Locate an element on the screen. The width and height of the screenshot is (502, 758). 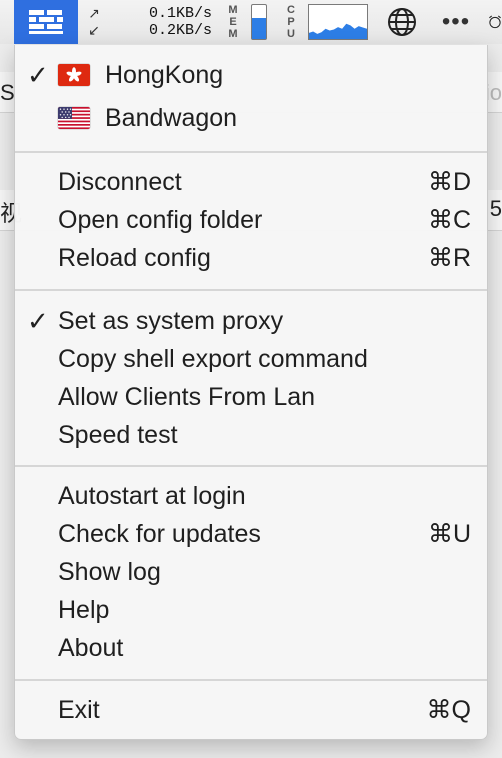
menu-item-server-hongkong: ✓ HongKong is located at coordinates (251, 75).